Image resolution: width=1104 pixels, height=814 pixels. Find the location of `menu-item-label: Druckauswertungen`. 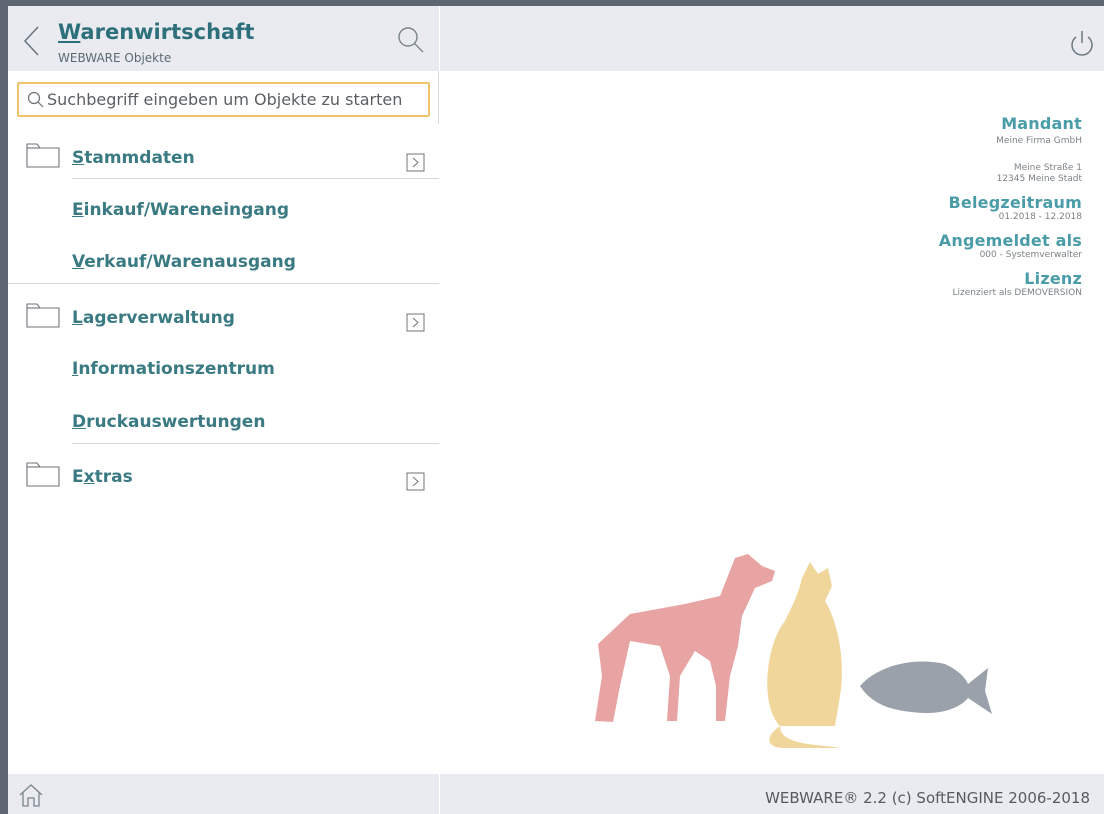

menu-item-label: Druckauswertungen is located at coordinates (169, 422).